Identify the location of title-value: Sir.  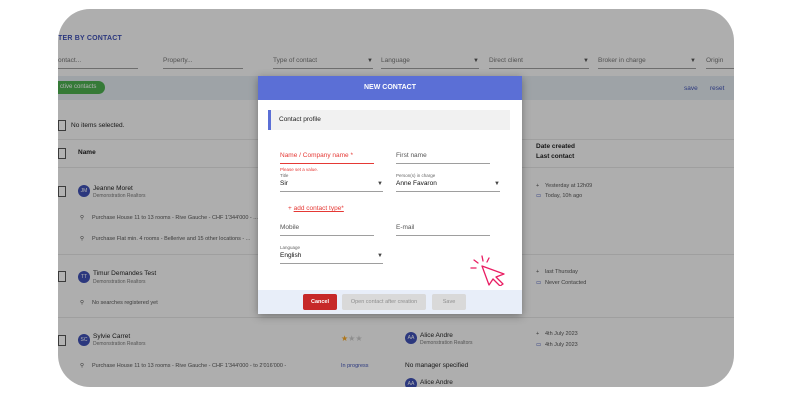
(284, 183).